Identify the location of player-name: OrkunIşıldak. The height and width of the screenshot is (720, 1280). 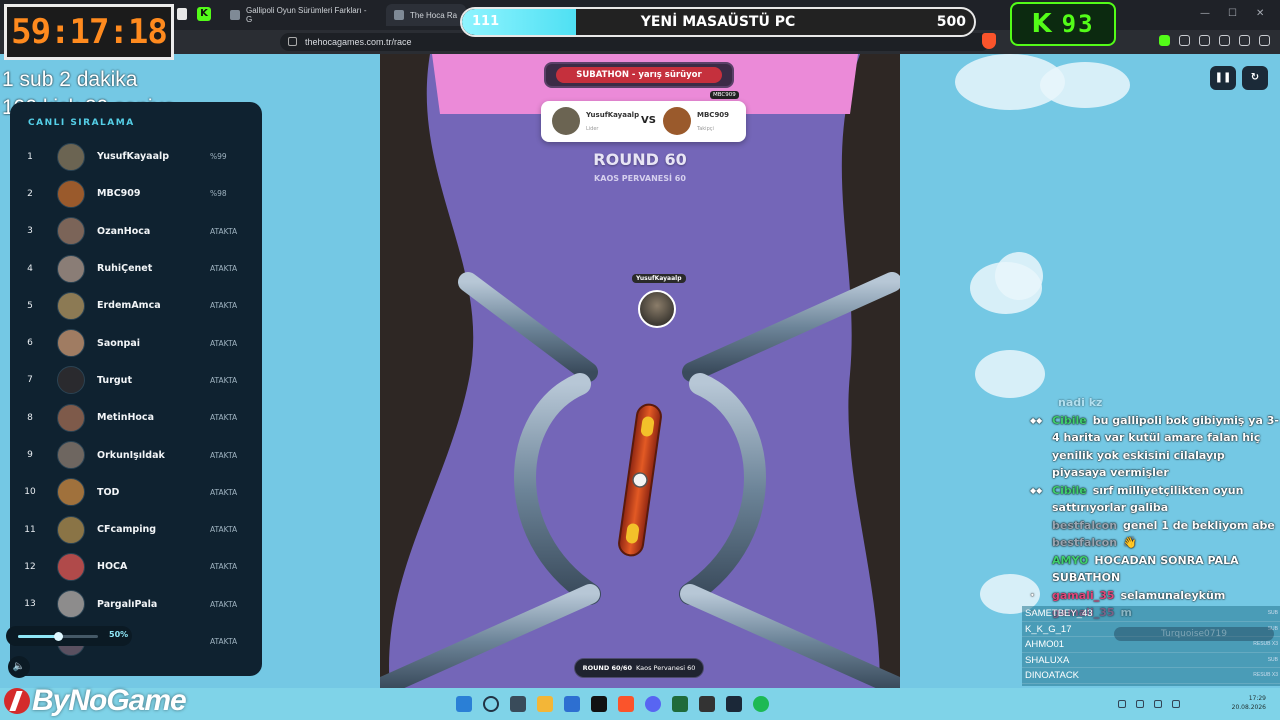
(131, 455).